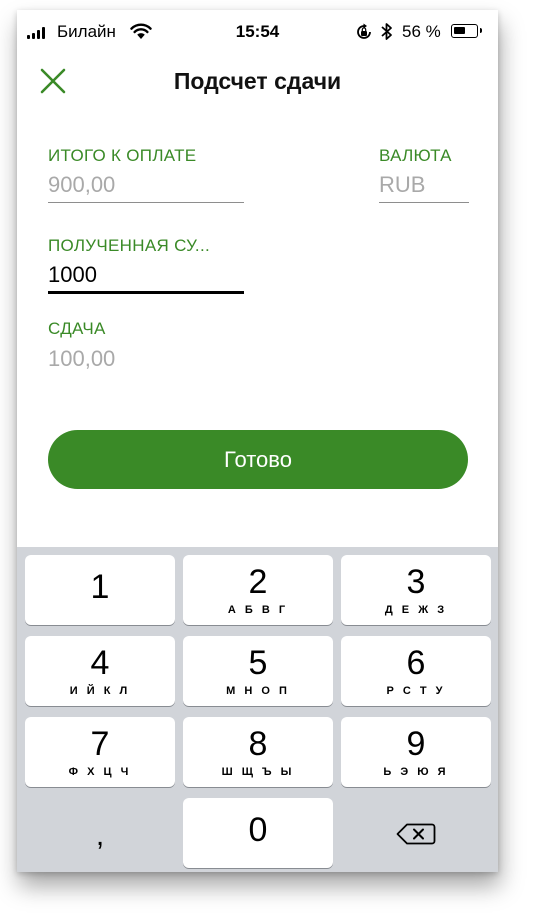 The width and height of the screenshot is (547, 920). I want to click on battery-fill, so click(460, 30).